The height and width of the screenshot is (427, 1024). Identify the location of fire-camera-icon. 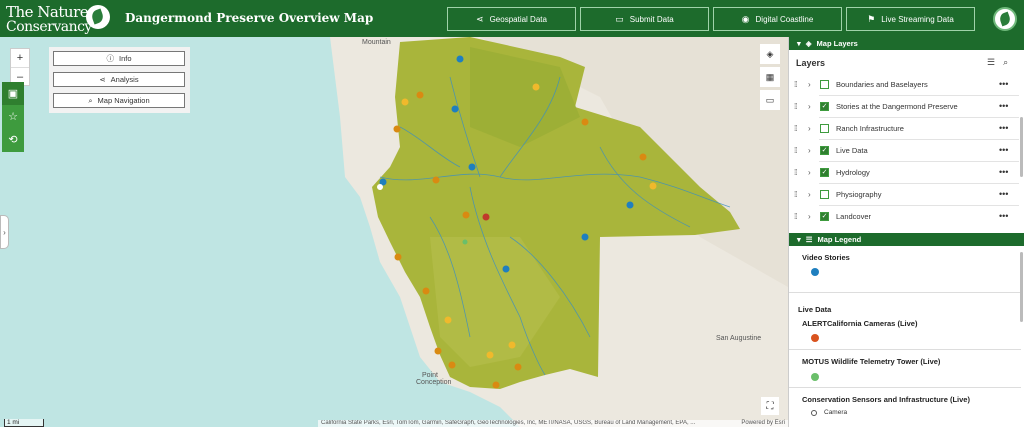
(815, 338).